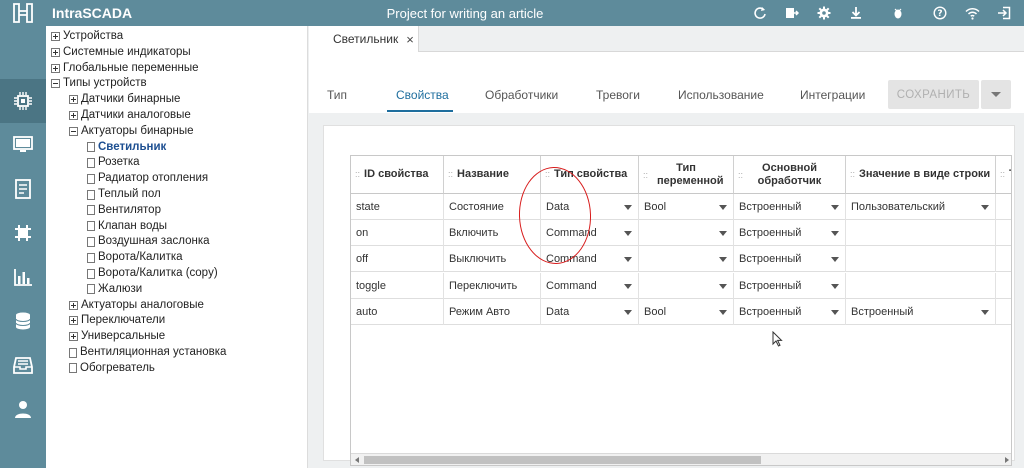  Describe the element at coordinates (721, 95) in the screenshot. I see `tab-usage: Использование` at that location.